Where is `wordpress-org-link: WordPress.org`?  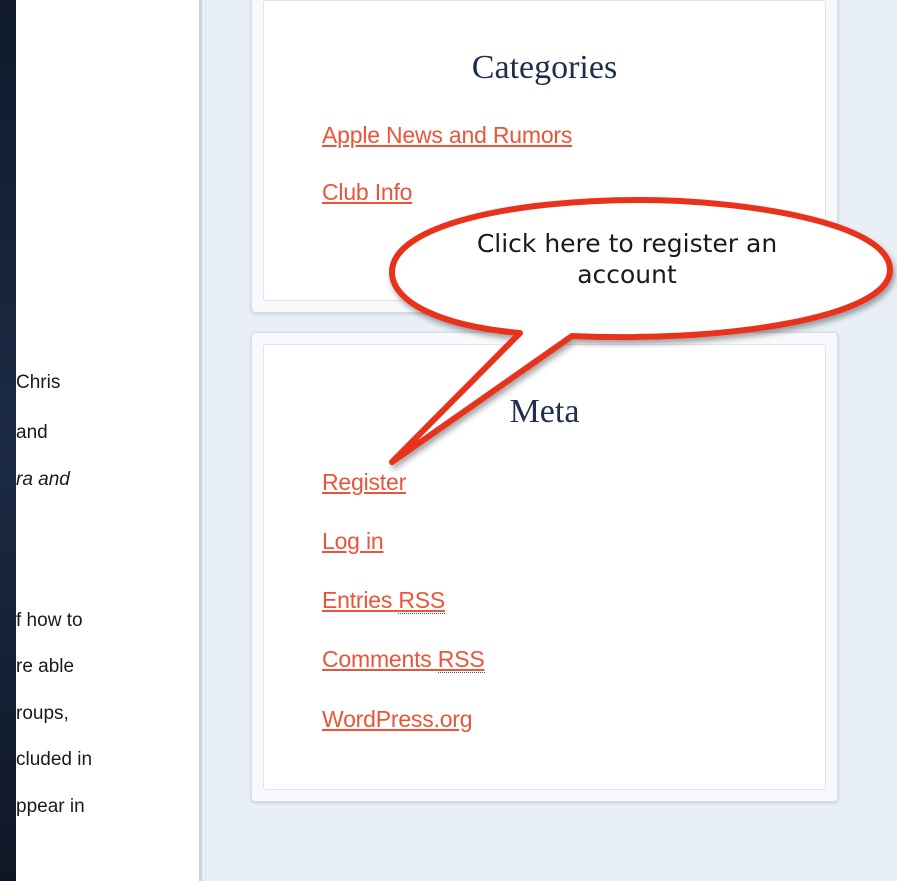 wordpress-org-link: WordPress.org is located at coordinates (397, 719).